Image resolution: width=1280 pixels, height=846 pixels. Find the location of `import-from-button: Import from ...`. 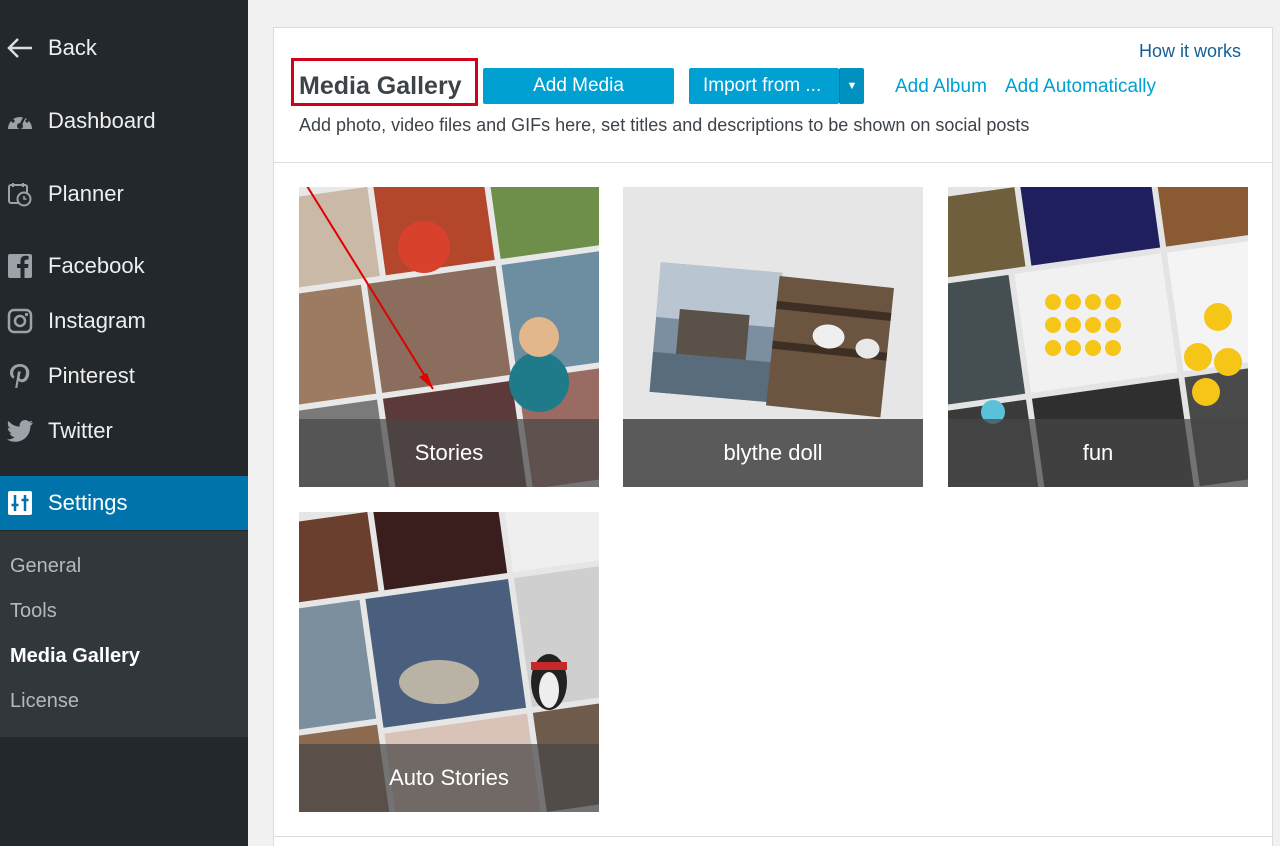

import-from-button: Import from ... is located at coordinates (764, 86).